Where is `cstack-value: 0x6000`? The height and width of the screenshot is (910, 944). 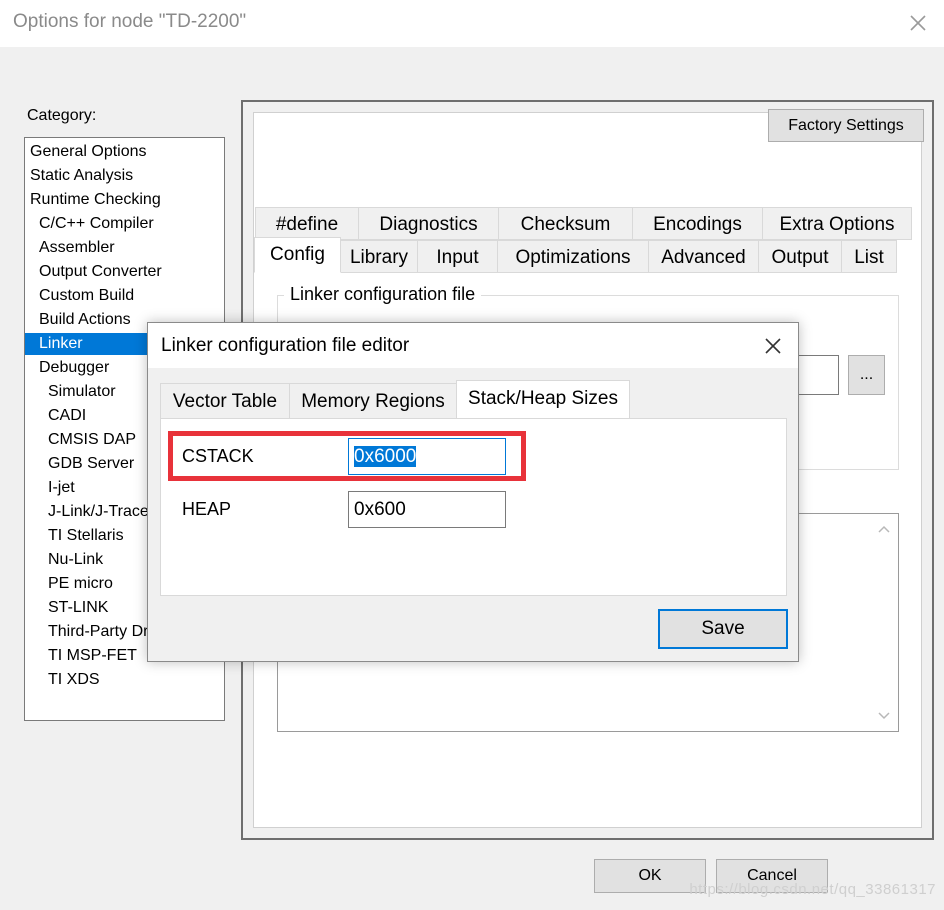 cstack-value: 0x6000 is located at coordinates (385, 456).